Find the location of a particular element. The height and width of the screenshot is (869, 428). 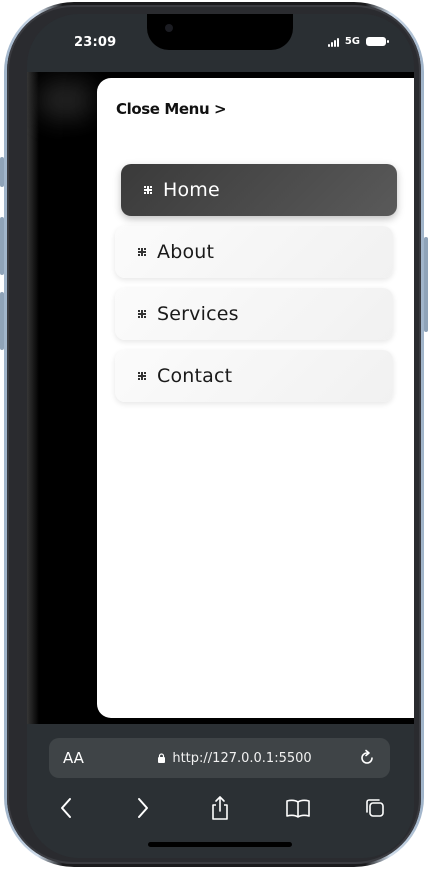

battery-icon is located at coordinates (377, 41).